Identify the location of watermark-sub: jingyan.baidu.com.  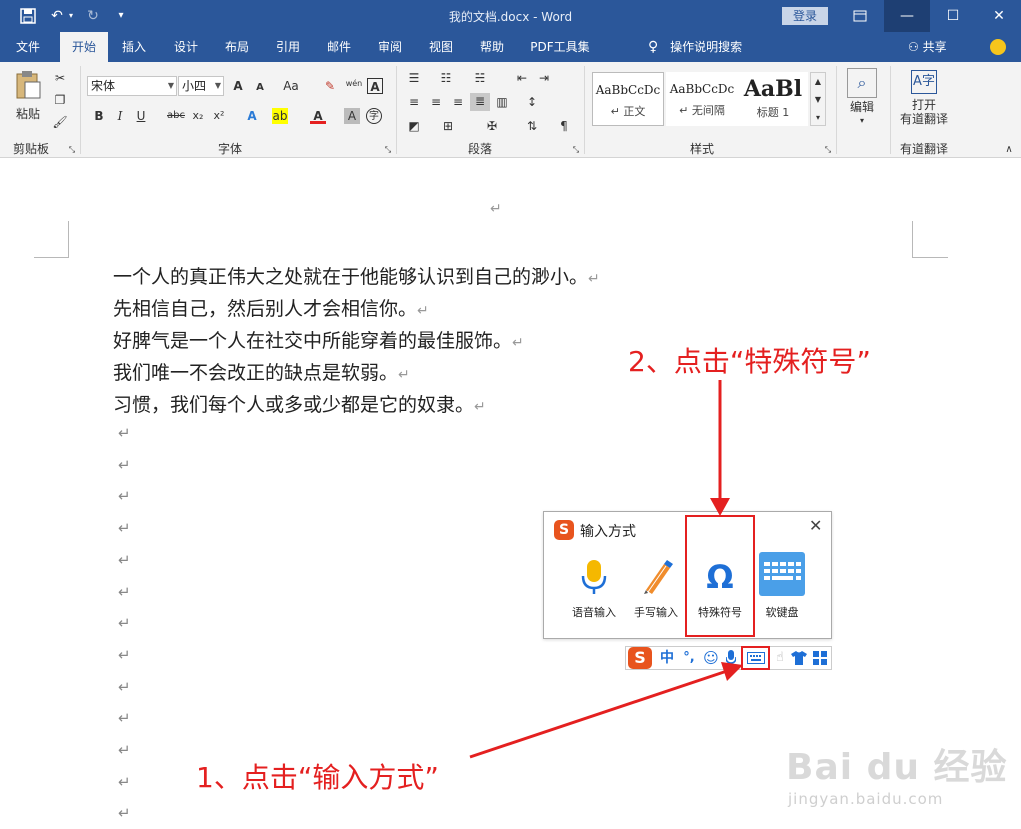
(866, 799).